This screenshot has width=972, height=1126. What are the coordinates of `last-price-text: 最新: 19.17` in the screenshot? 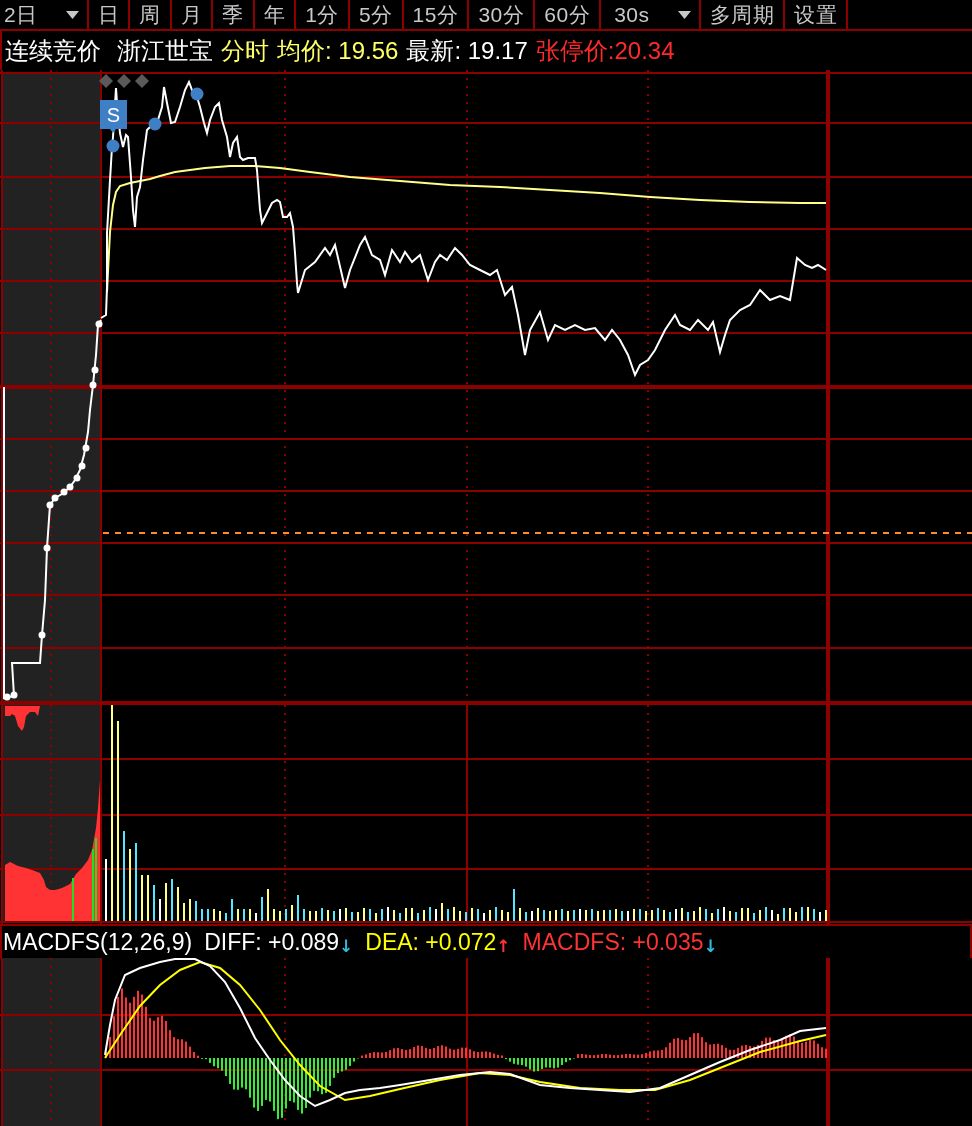 It's located at (467, 50).